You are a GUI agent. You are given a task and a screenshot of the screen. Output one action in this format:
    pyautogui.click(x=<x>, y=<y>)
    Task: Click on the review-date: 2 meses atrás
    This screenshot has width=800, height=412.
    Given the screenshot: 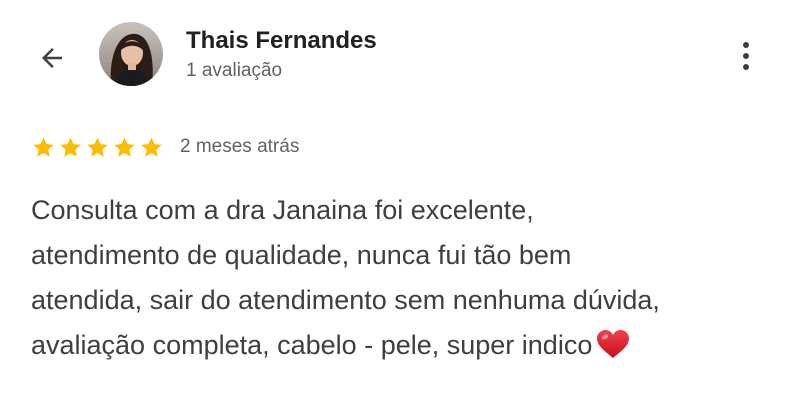 What is the action you would take?
    pyautogui.click(x=240, y=146)
    